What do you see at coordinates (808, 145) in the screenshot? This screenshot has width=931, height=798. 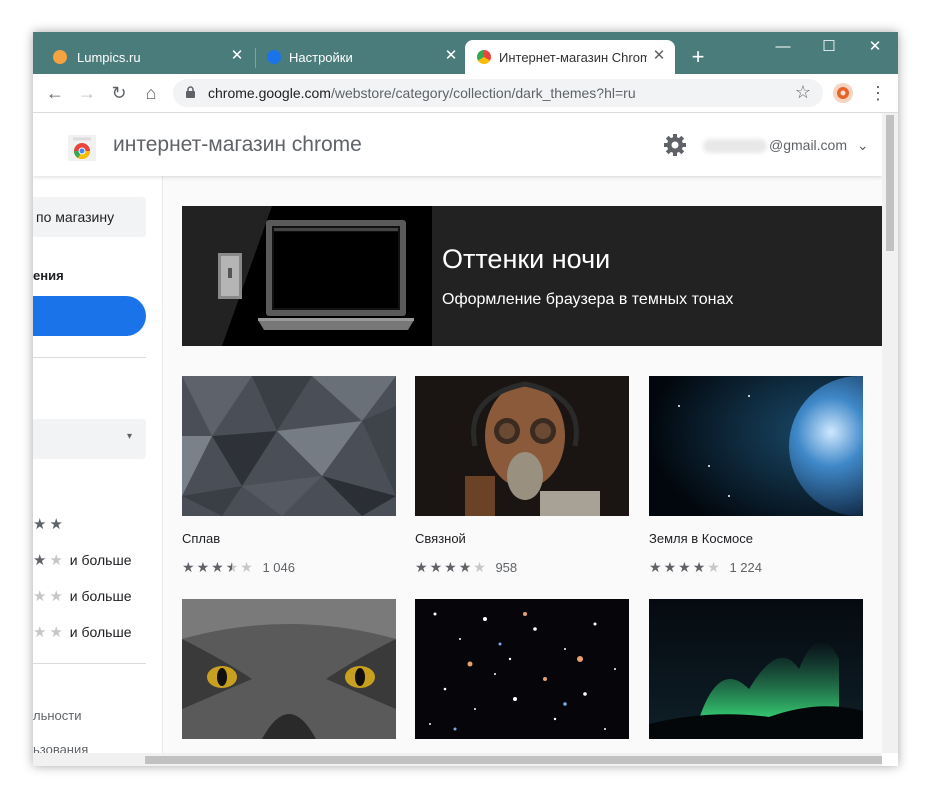 I see `account-email: @gmail.com` at bounding box center [808, 145].